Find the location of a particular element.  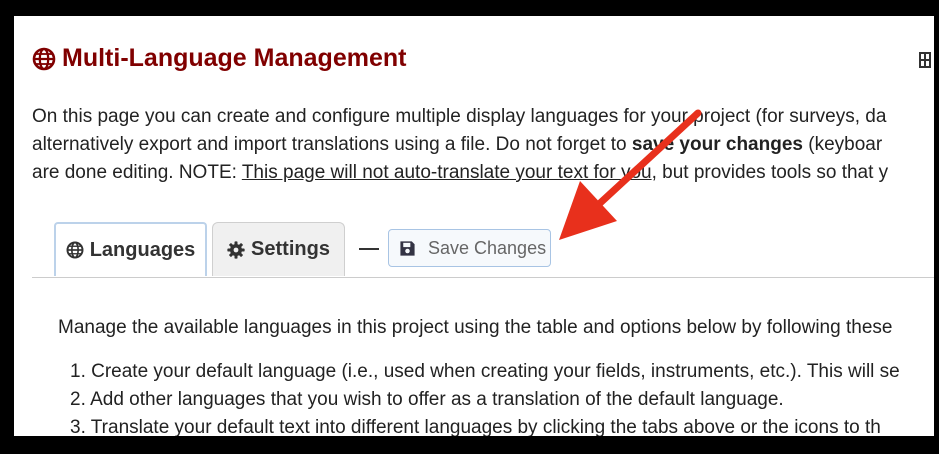

save-changes-button: Save Changes is located at coordinates (469, 248).